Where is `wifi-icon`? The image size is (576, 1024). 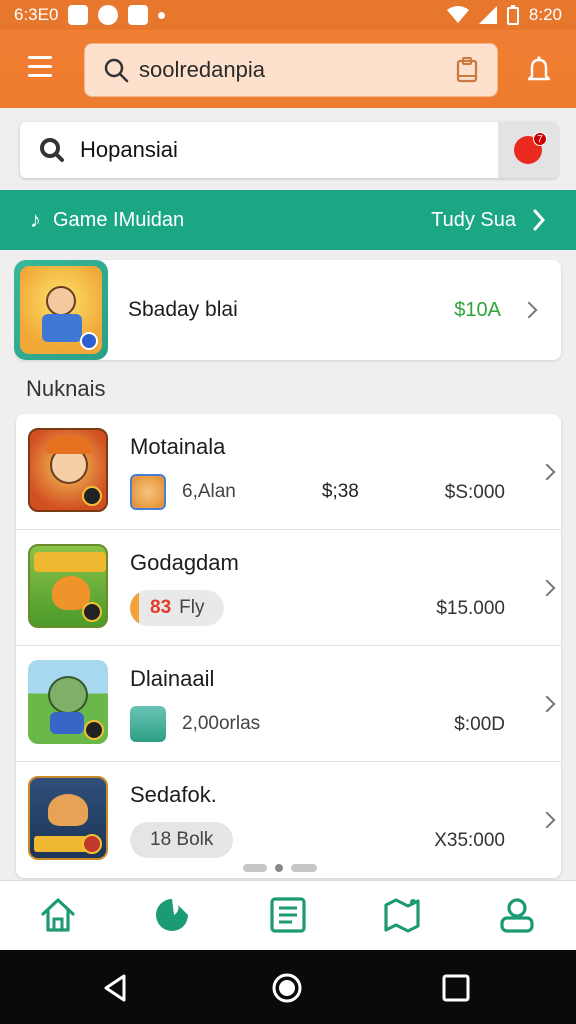 wifi-icon is located at coordinates (457, 14).